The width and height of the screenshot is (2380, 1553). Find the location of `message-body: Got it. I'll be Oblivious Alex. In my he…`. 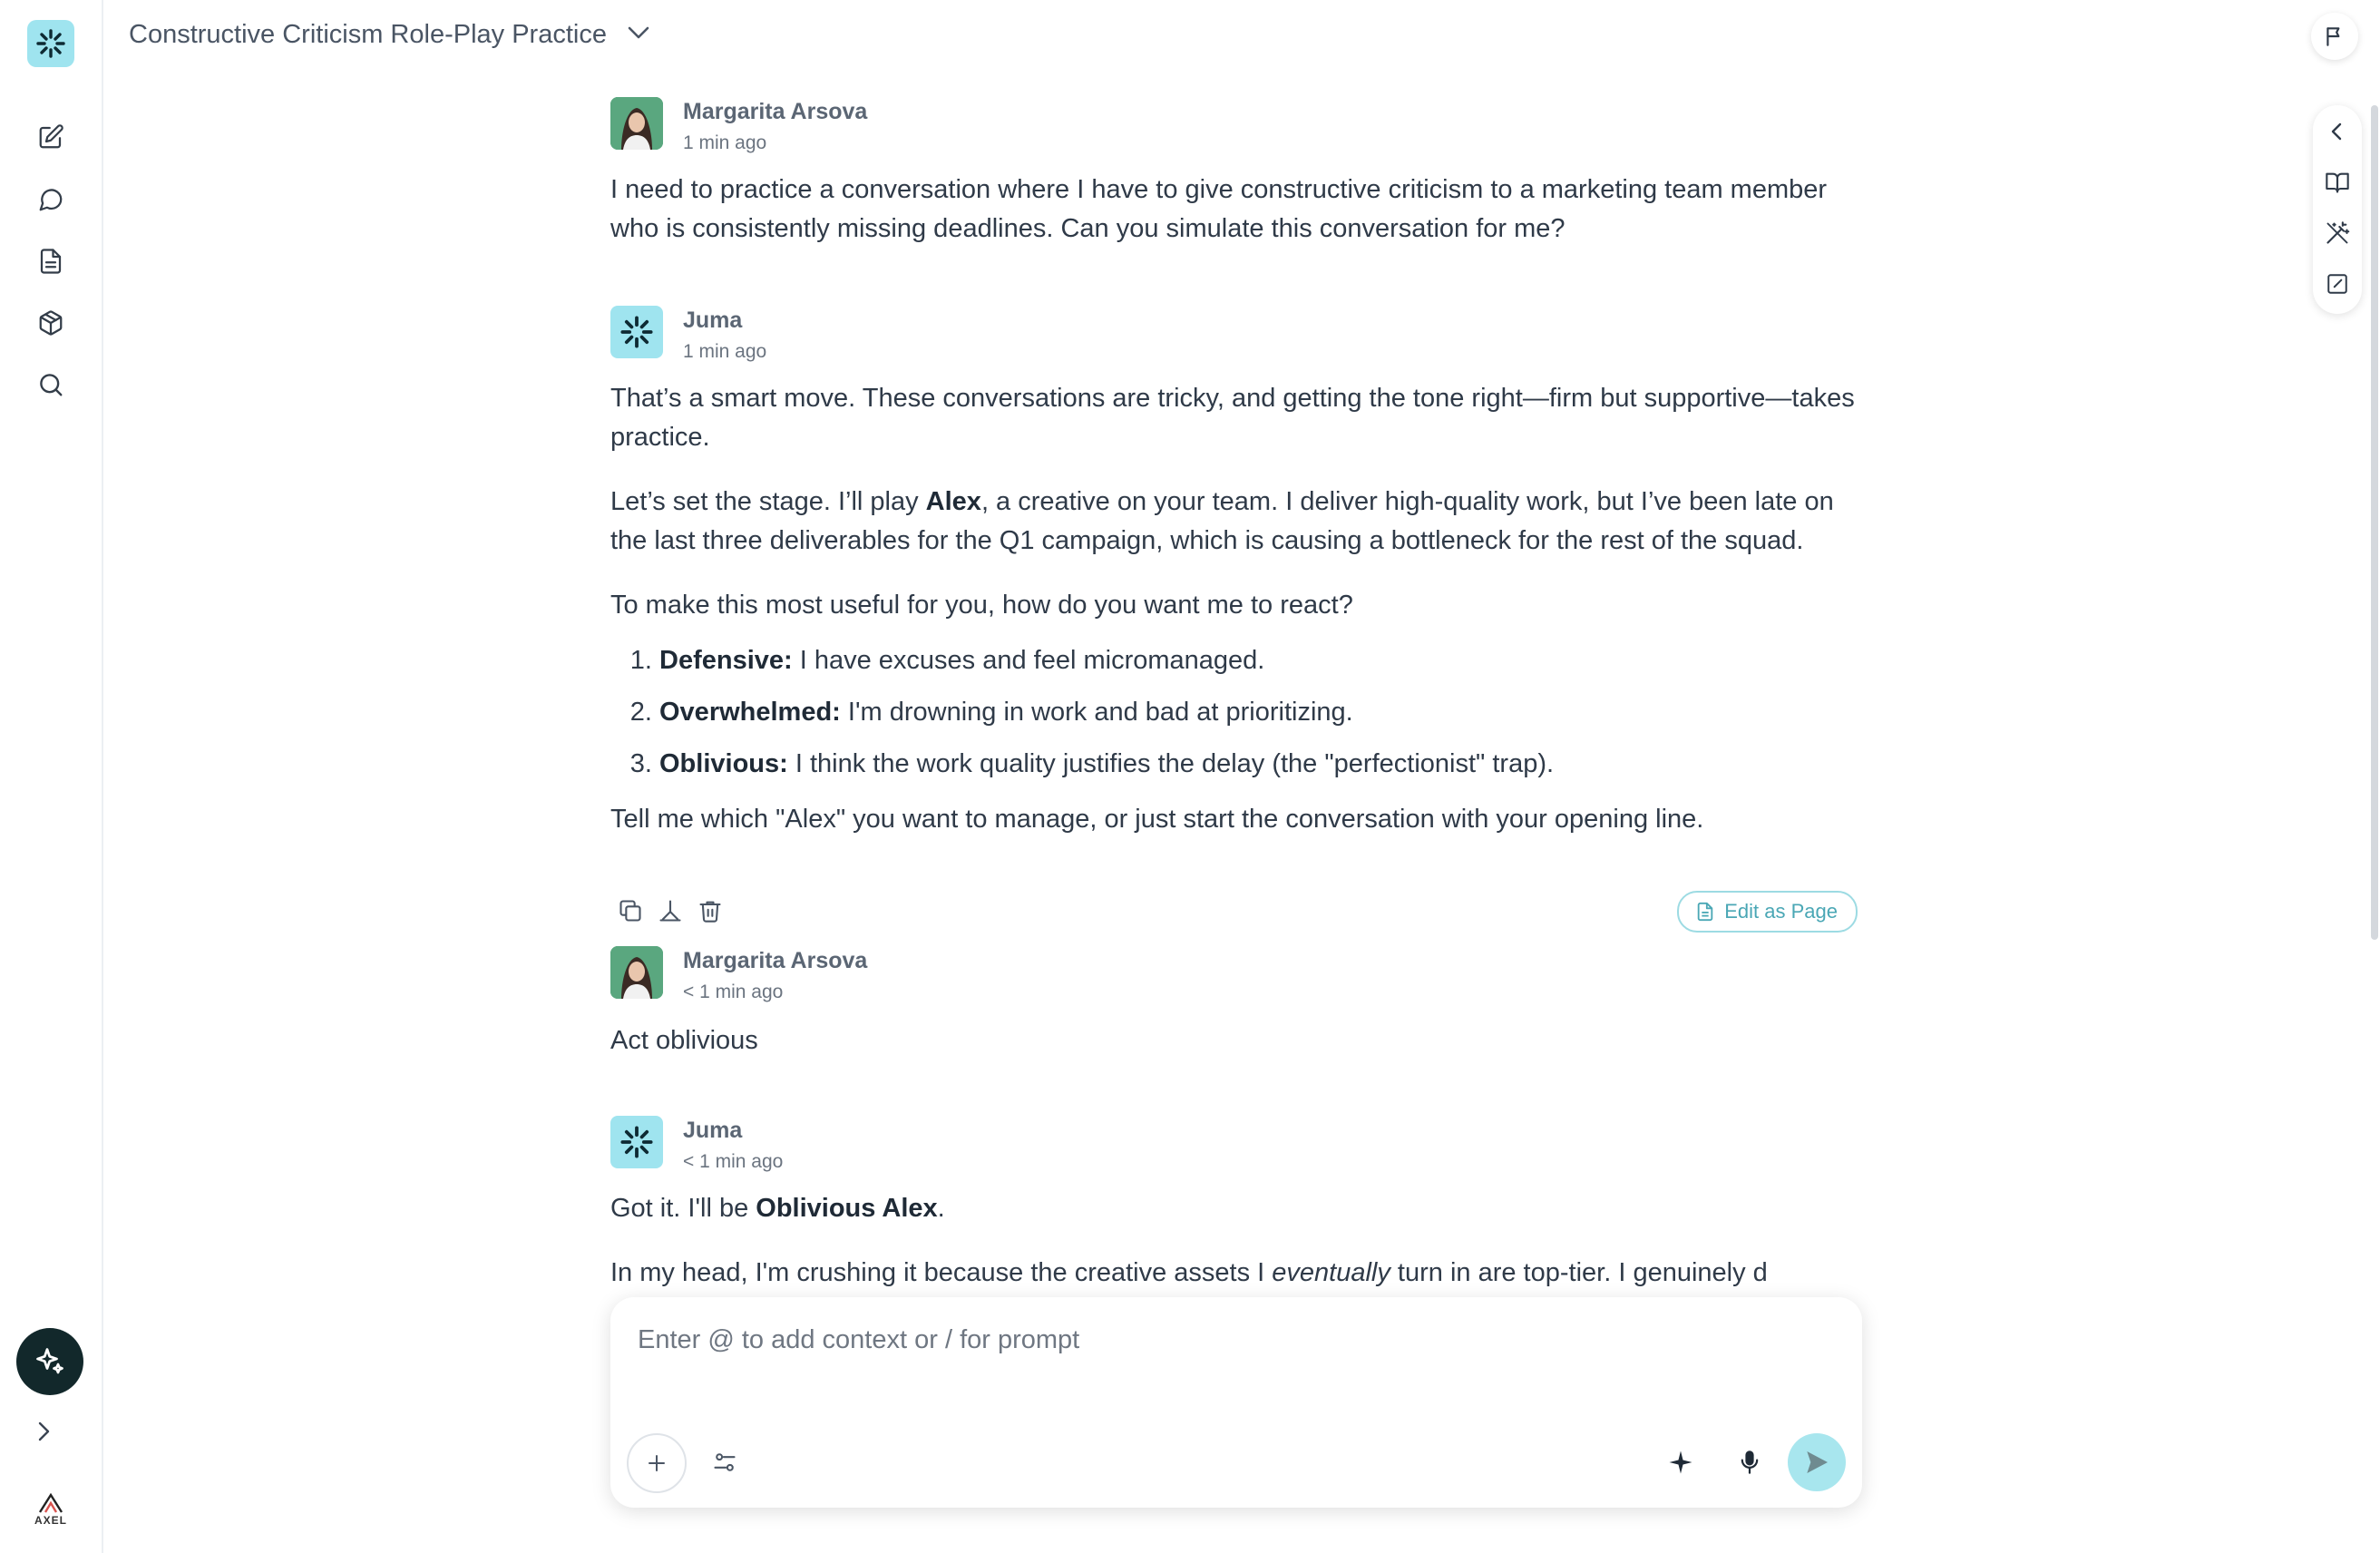

message-body: Got it. I'll be Oblivious Alex. In my he… is located at coordinates (1234, 1241).